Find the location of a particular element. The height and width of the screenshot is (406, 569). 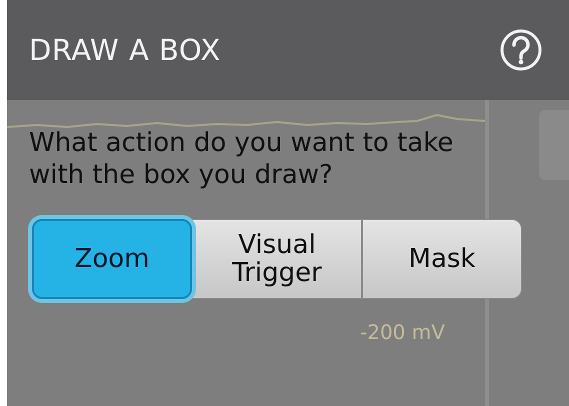

action-button: Mask is located at coordinates (442, 259).